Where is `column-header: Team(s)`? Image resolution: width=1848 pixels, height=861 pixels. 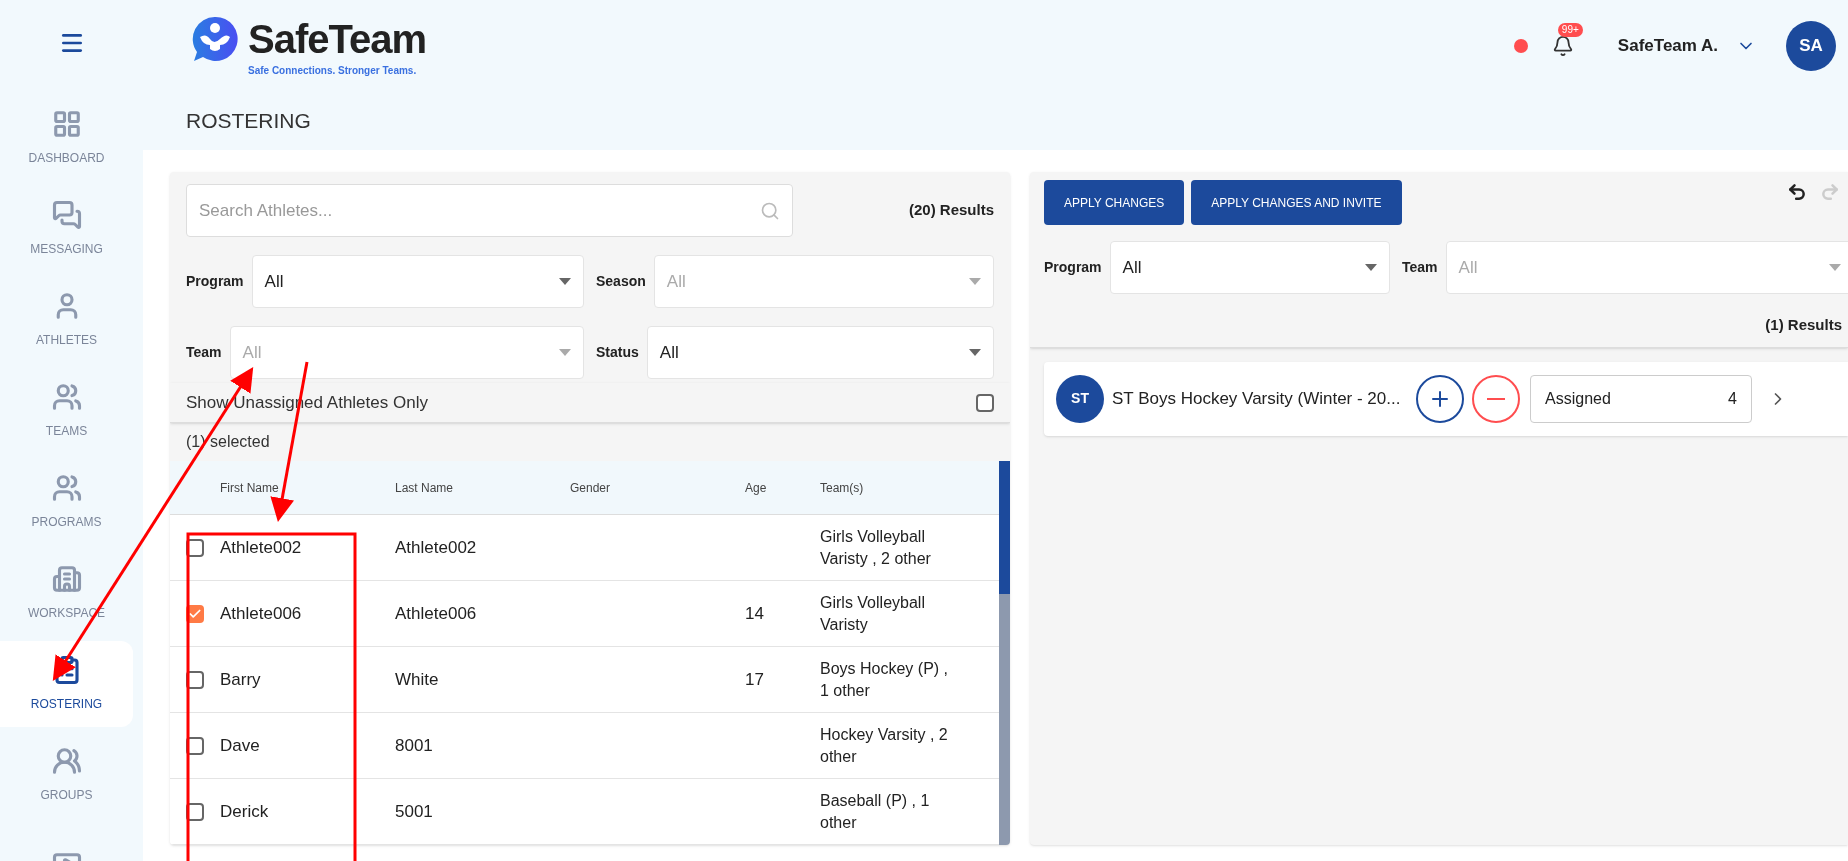 column-header: Team(s) is located at coordinates (842, 487).